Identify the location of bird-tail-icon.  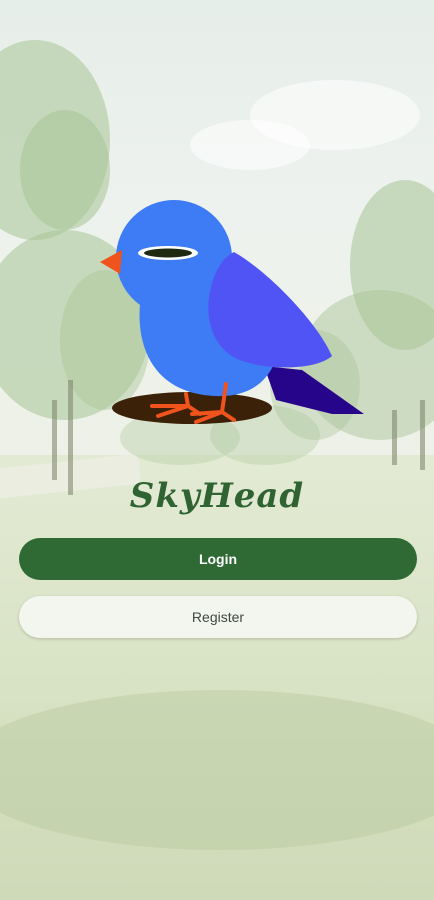
(314, 390).